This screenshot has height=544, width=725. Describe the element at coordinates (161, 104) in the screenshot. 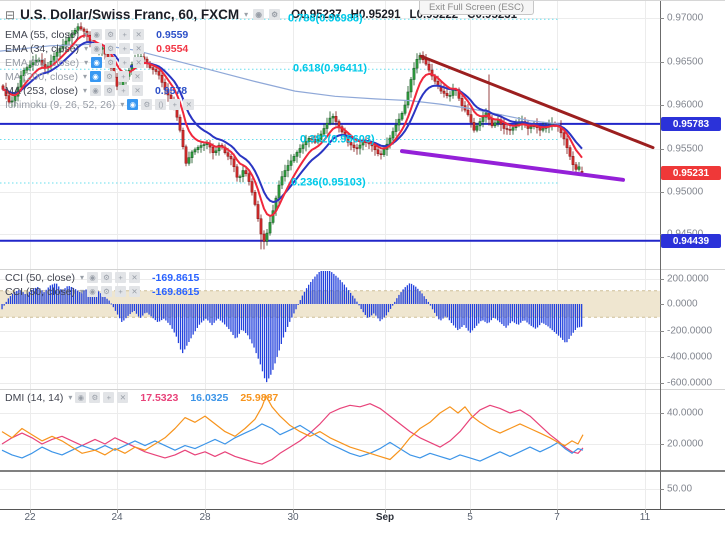

I see `paren-icon: ()` at that location.